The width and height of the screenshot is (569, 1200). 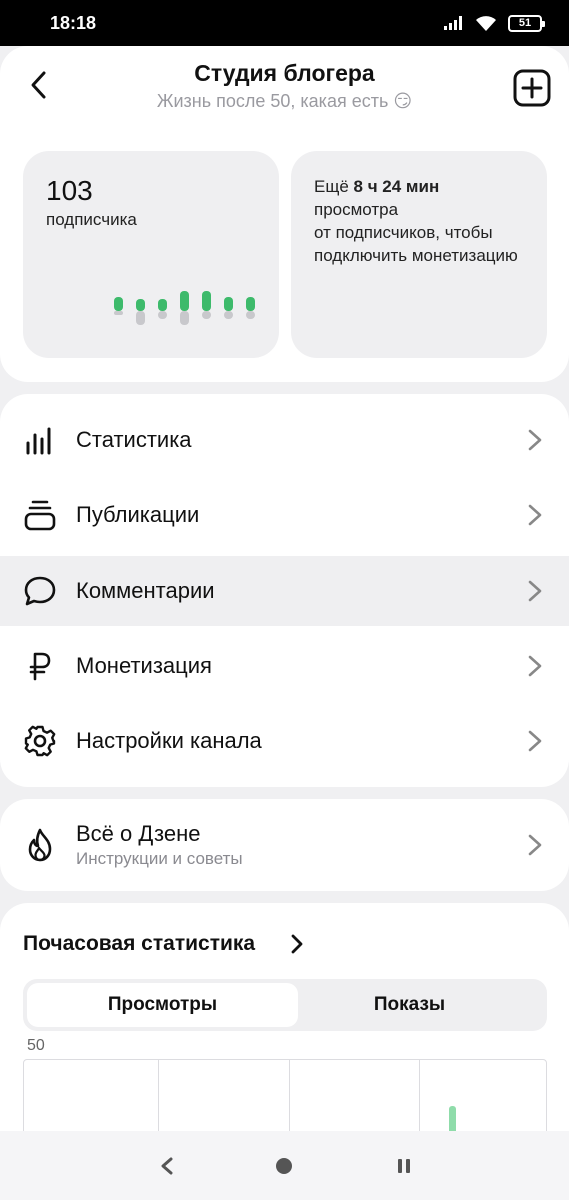 I want to click on status-bar: 18:18 51, so click(x=284, y=23).